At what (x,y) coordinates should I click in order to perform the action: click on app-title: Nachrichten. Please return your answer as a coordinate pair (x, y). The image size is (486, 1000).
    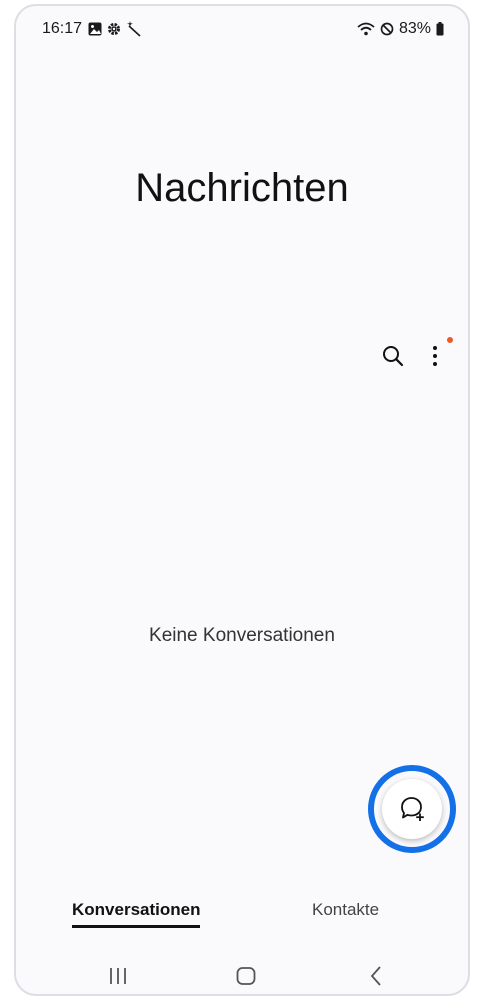
    Looking at the image, I should click on (242, 188).